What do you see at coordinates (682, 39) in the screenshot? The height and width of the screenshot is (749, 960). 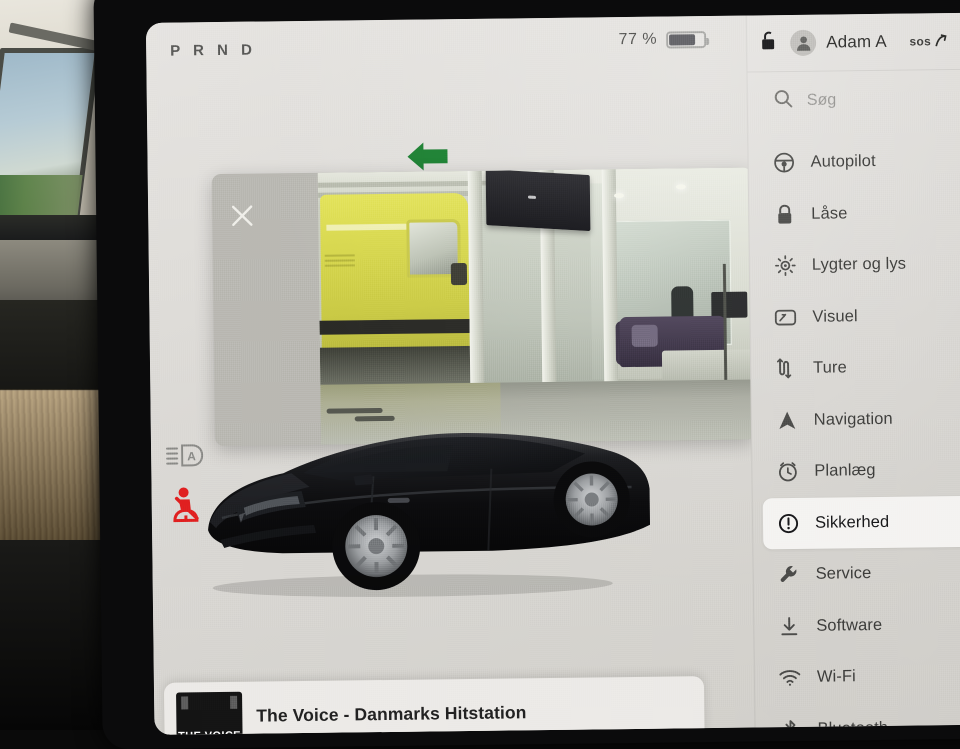 I see `battery-fill` at bounding box center [682, 39].